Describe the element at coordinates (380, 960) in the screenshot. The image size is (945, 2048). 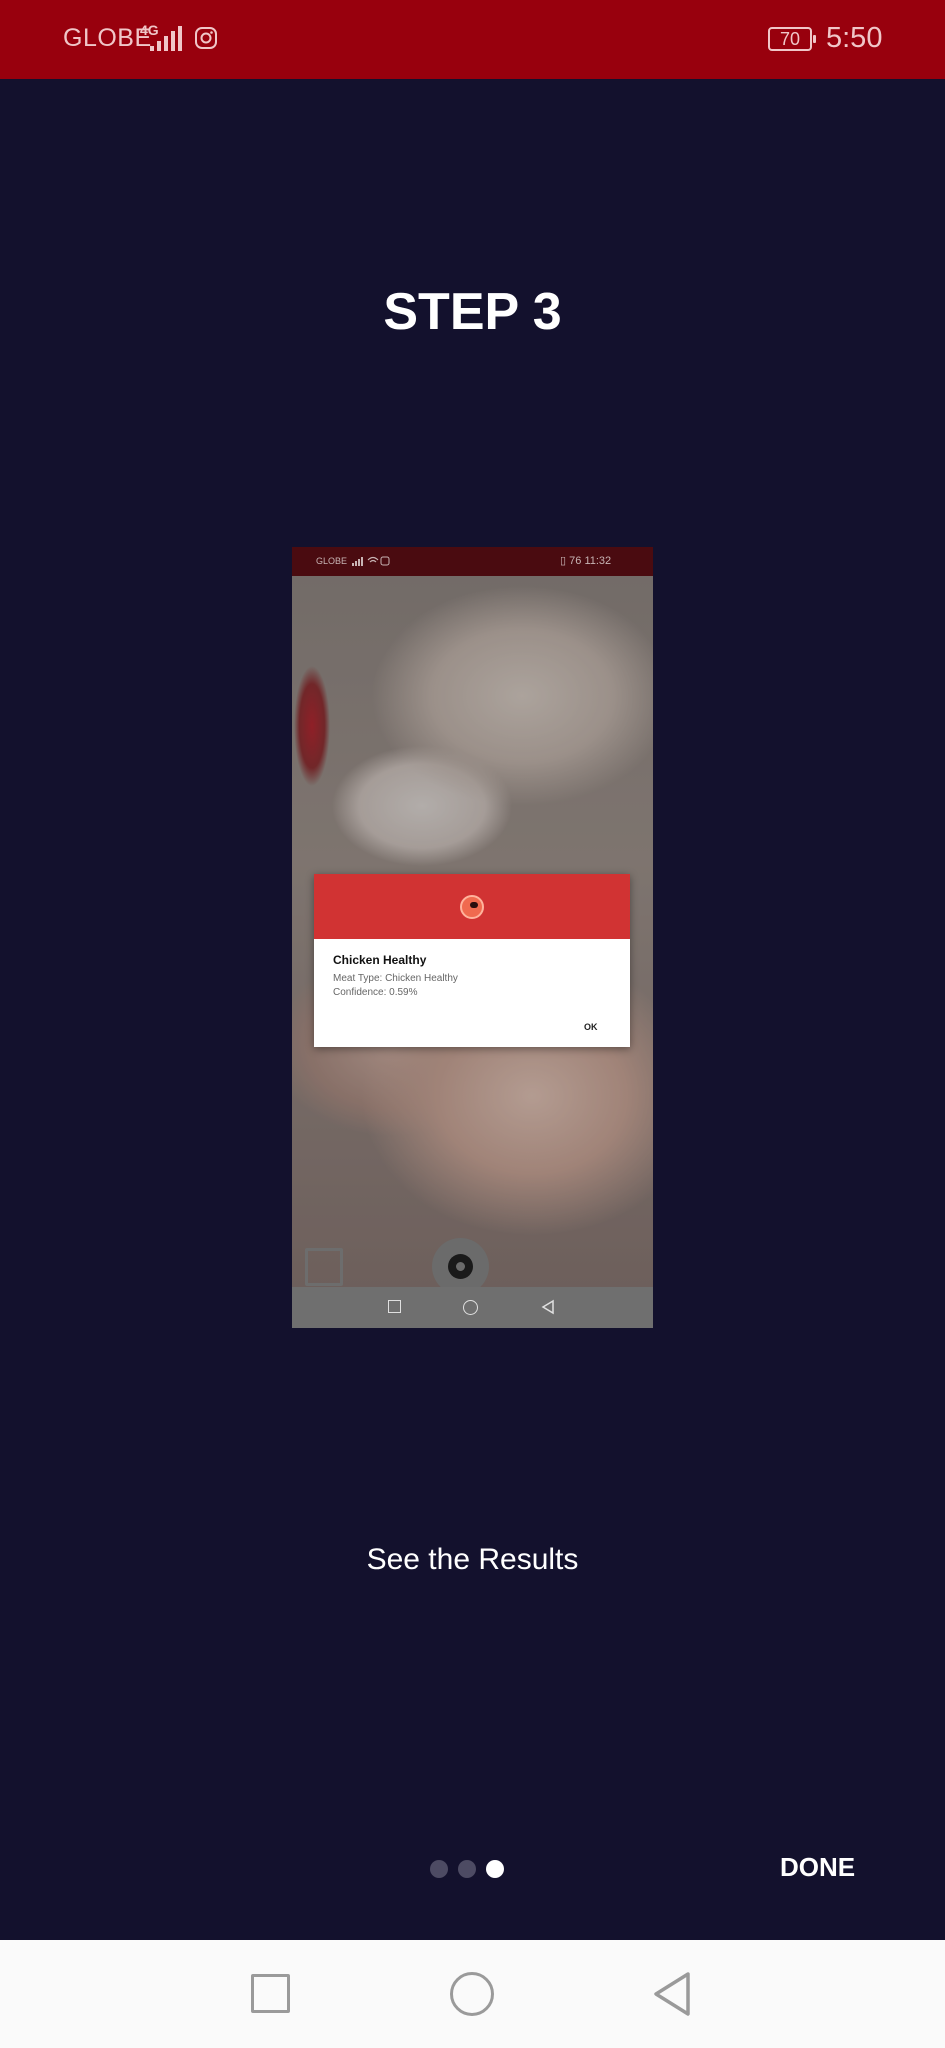
I see `dialog-title: Chicken Healthy` at that location.